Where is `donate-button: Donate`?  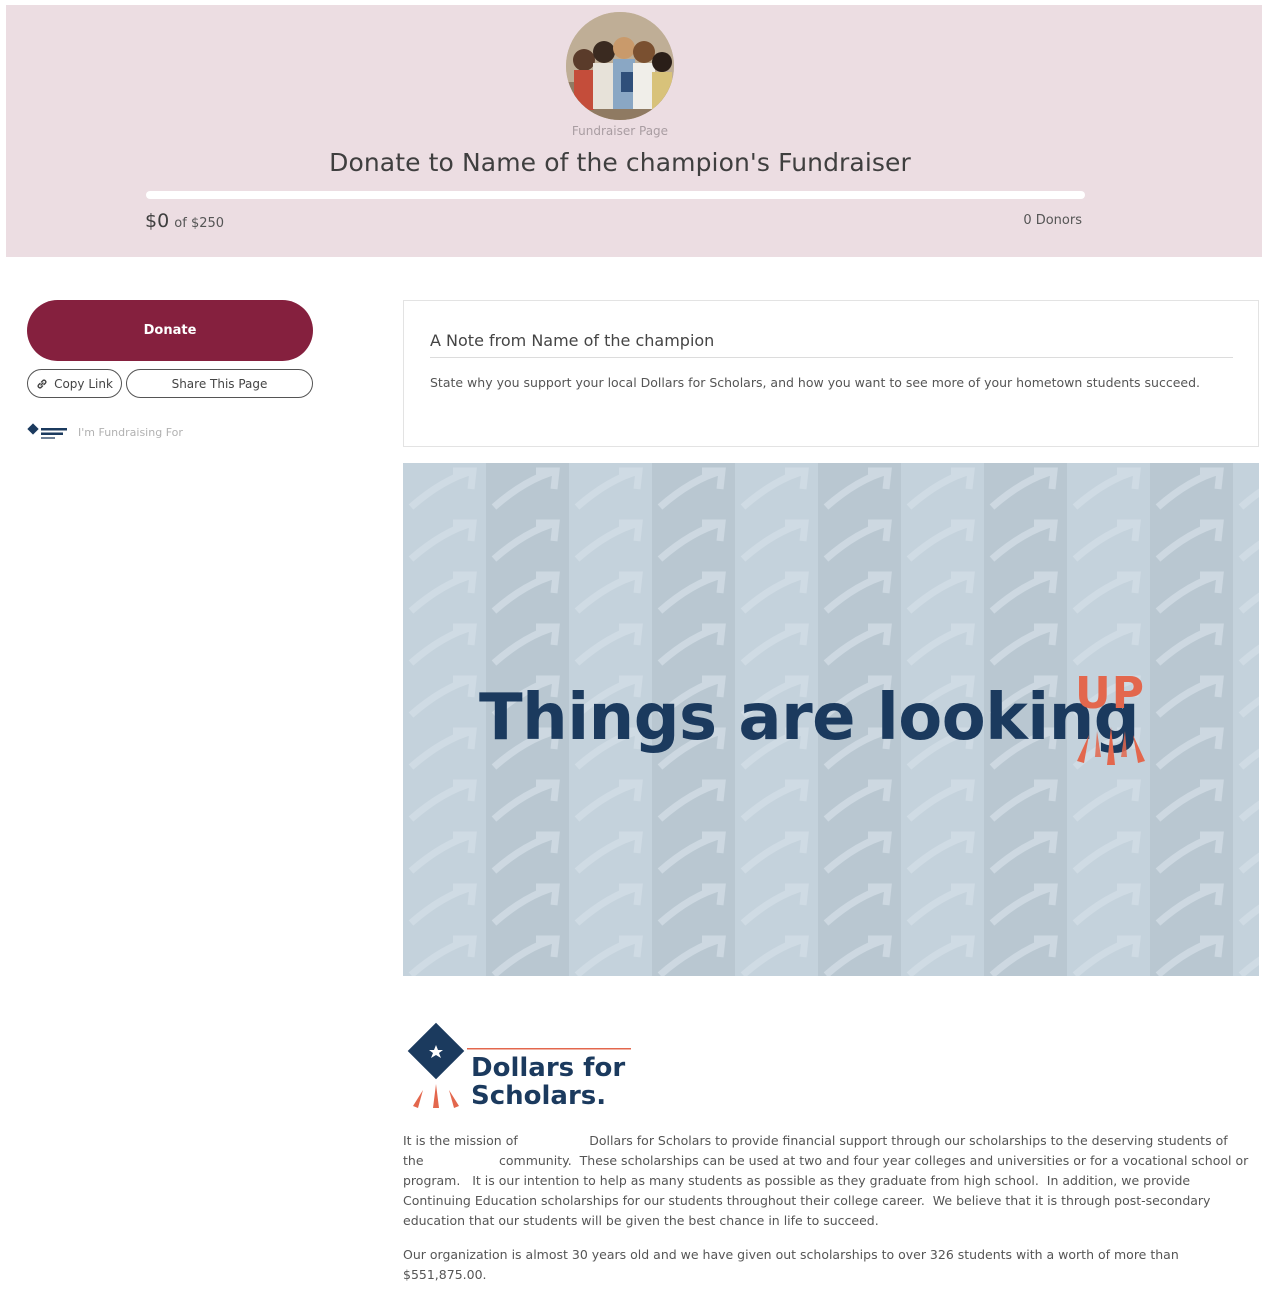 donate-button: Donate is located at coordinates (170, 330).